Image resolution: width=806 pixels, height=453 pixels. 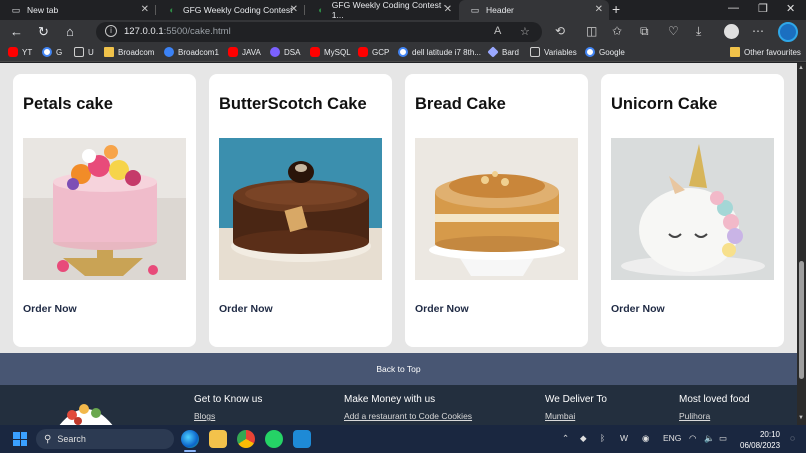 What do you see at coordinates (698, 31) in the screenshot?
I see `downloads-icon: ⤓` at bounding box center [698, 31].